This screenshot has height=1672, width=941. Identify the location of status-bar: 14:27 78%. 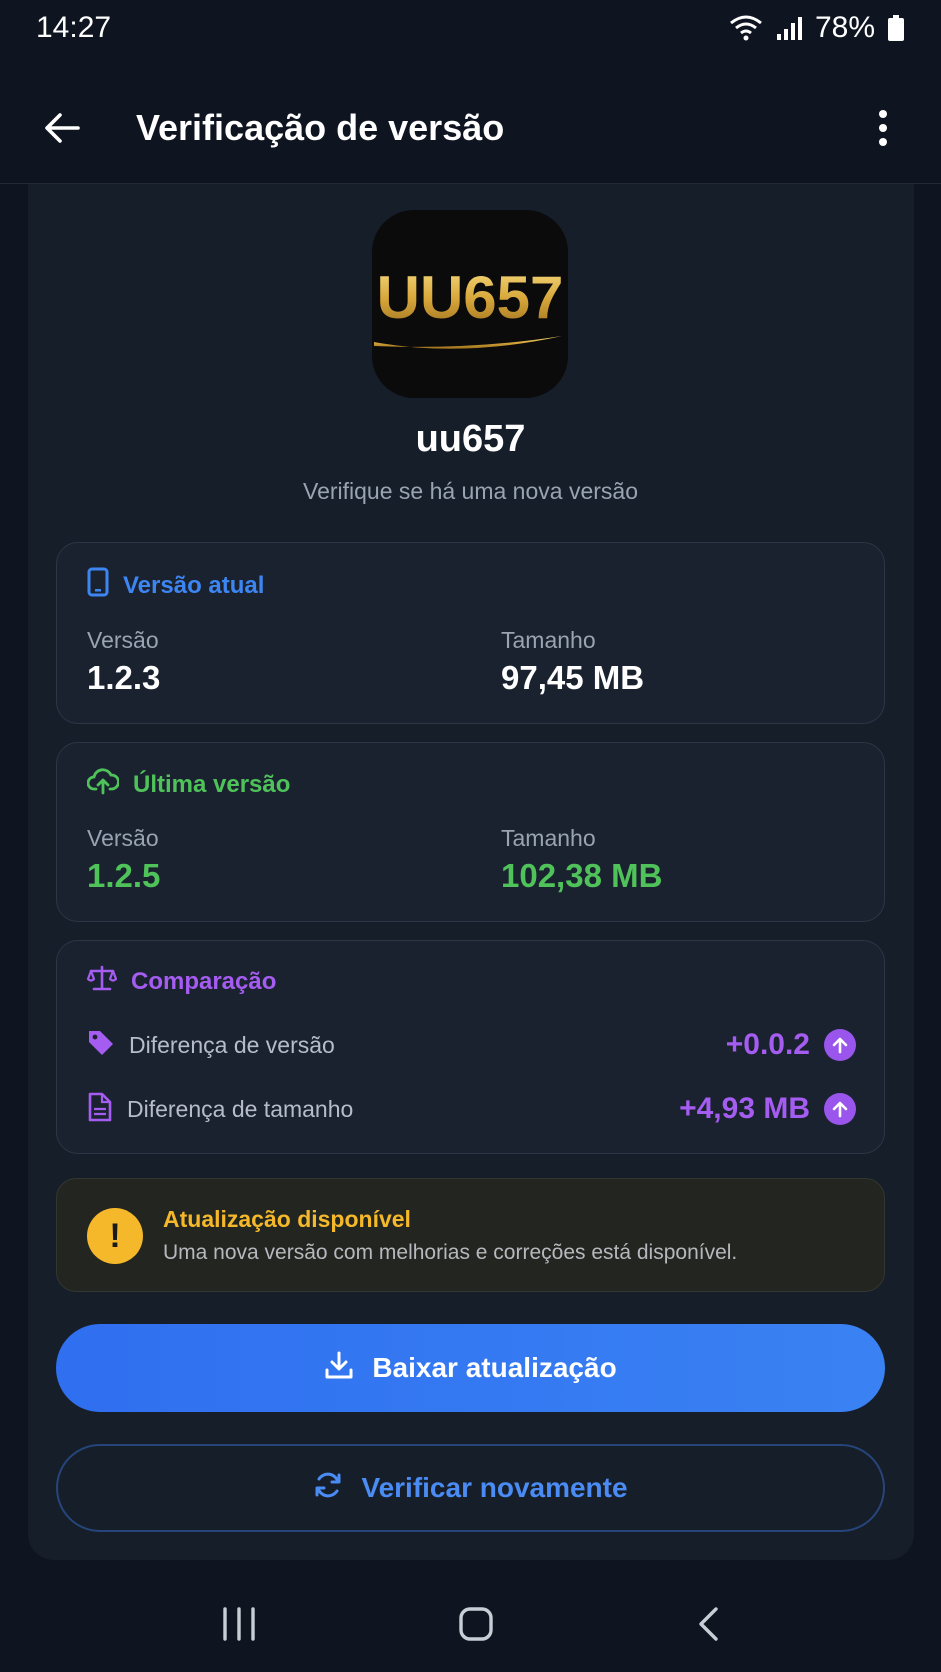
(470, 28).